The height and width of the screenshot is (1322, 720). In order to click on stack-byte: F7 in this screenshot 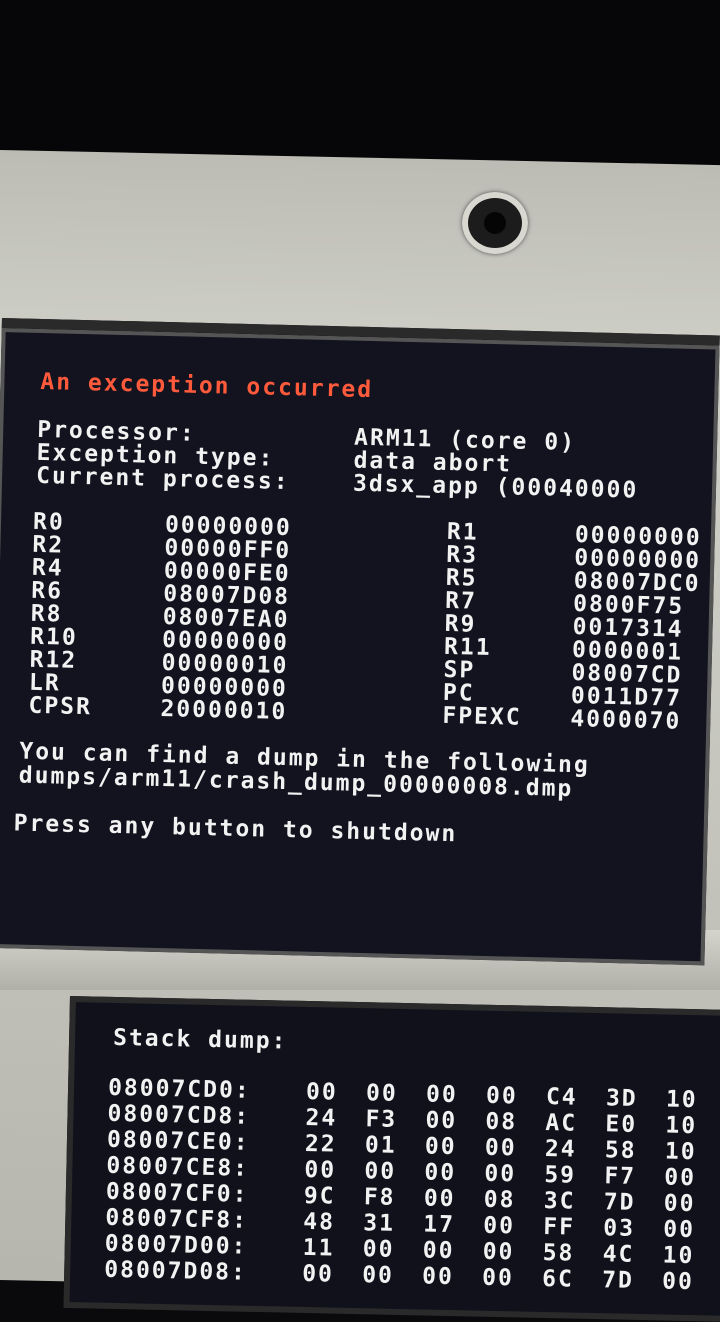, I will do `click(620, 1176)`.